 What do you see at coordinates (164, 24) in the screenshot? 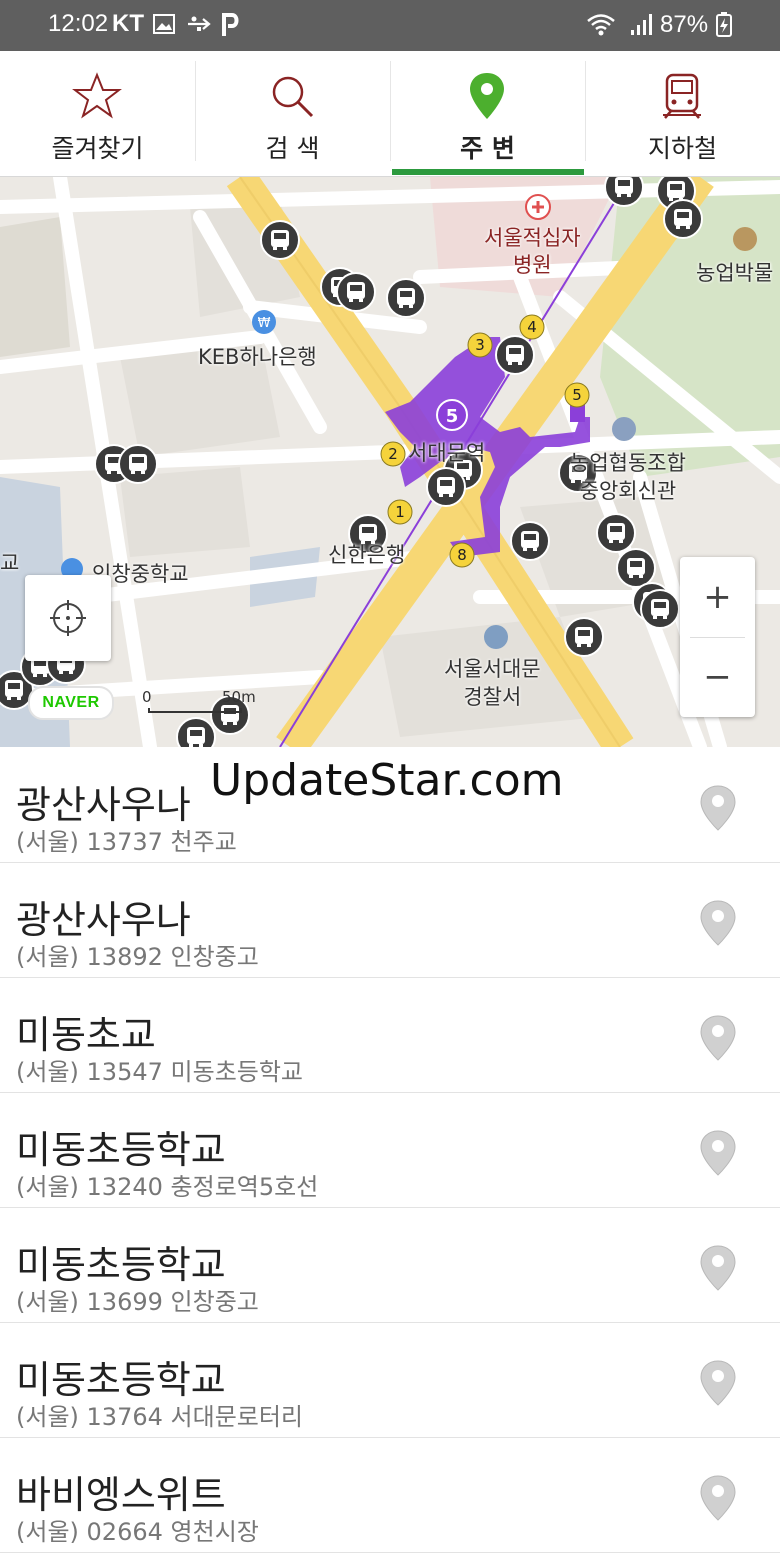
I see `gallery-icon` at bounding box center [164, 24].